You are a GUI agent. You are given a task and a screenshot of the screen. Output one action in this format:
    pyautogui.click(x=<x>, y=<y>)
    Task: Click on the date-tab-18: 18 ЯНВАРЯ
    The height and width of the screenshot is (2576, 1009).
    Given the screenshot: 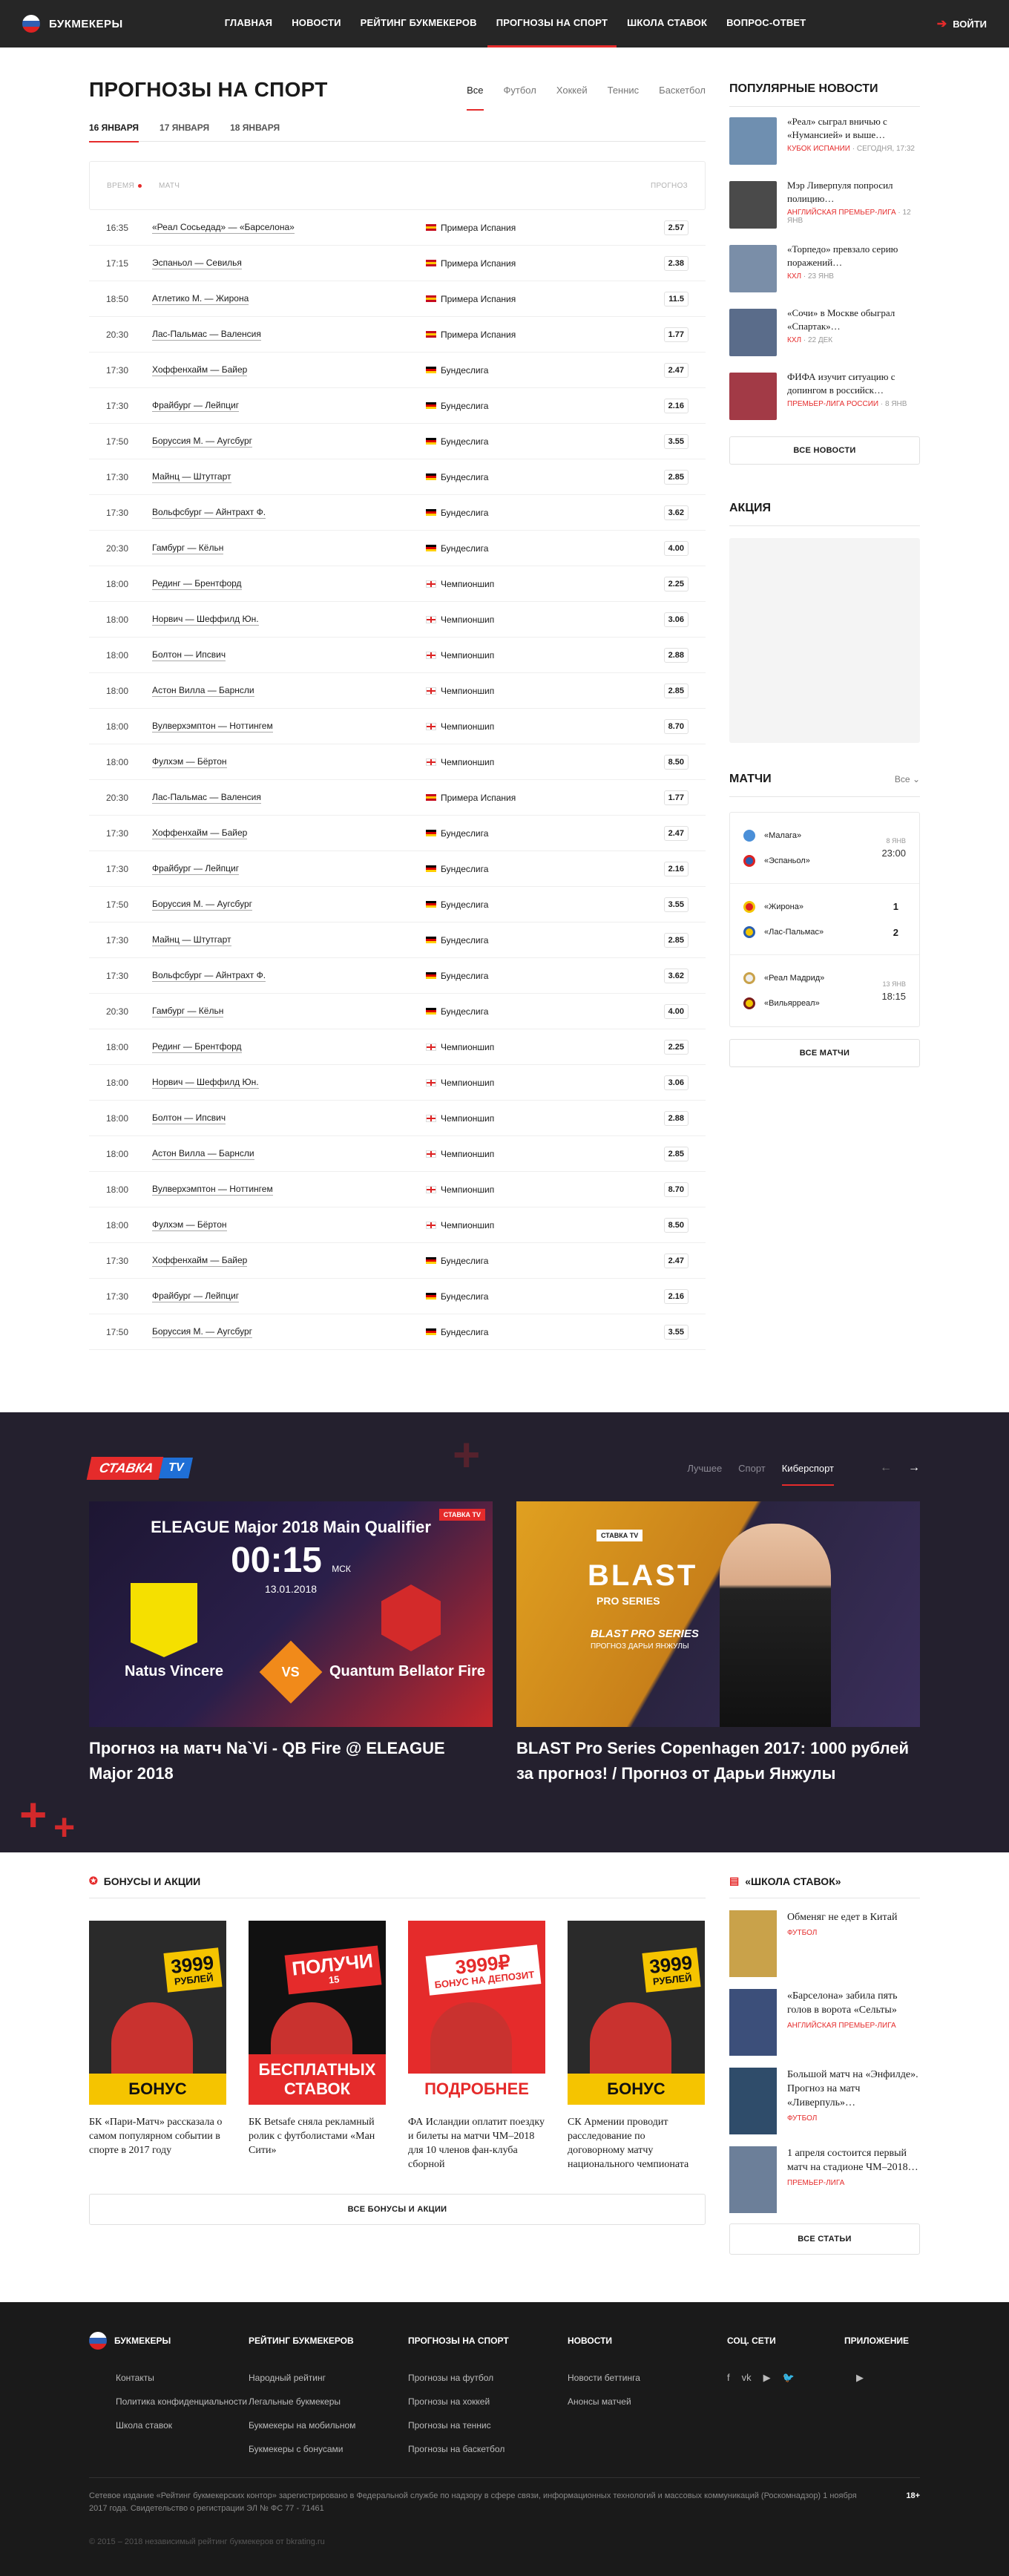 What is the action you would take?
    pyautogui.click(x=255, y=132)
    